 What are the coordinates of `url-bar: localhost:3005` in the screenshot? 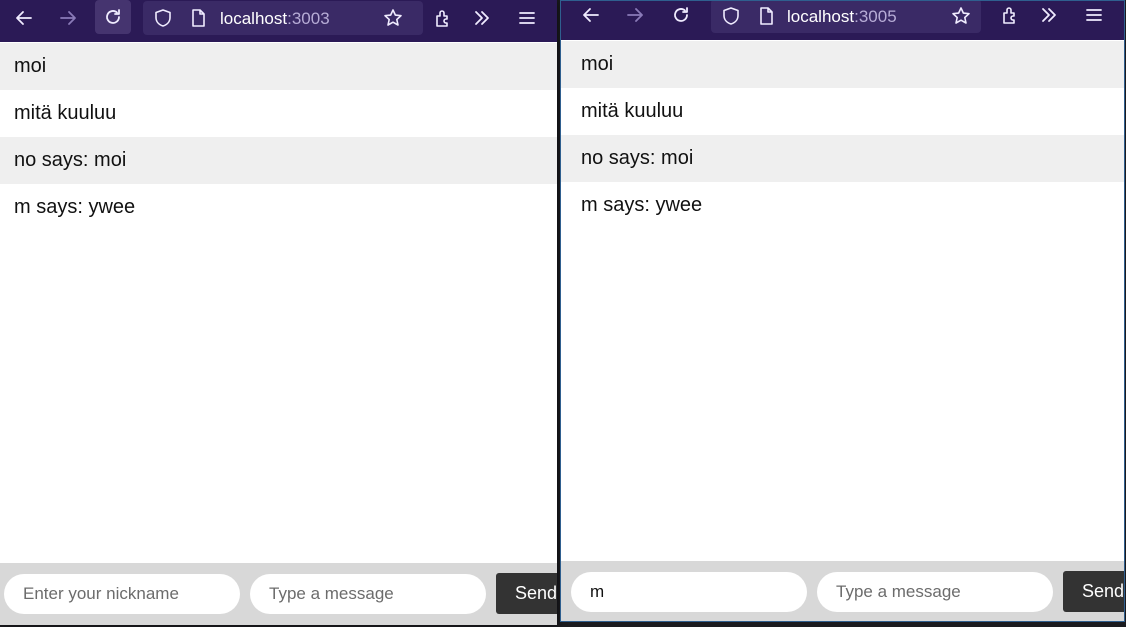 It's located at (846, 17).